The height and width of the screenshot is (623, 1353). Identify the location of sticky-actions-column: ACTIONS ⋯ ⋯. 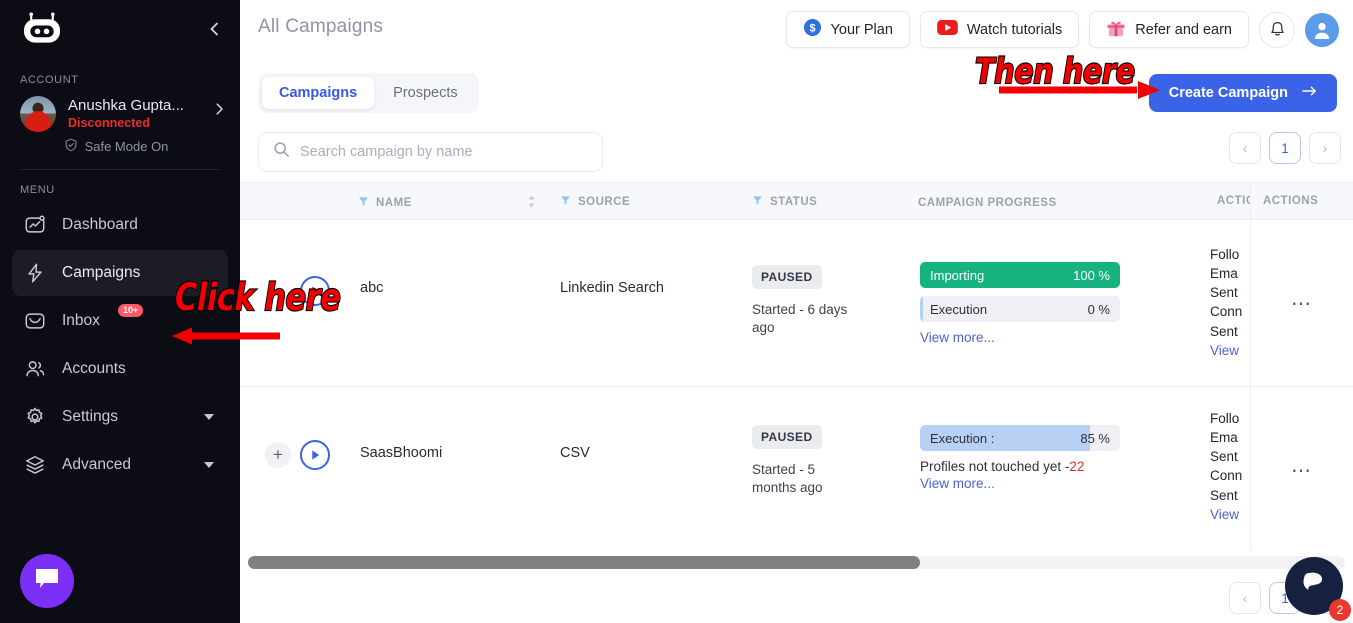
(1301, 366).